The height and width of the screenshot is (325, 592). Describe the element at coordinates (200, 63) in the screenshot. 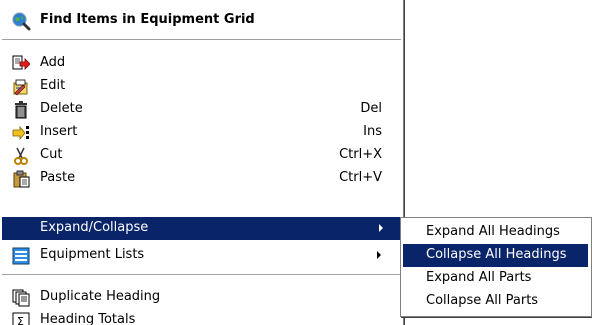

I see `menu-item-add: Add` at that location.